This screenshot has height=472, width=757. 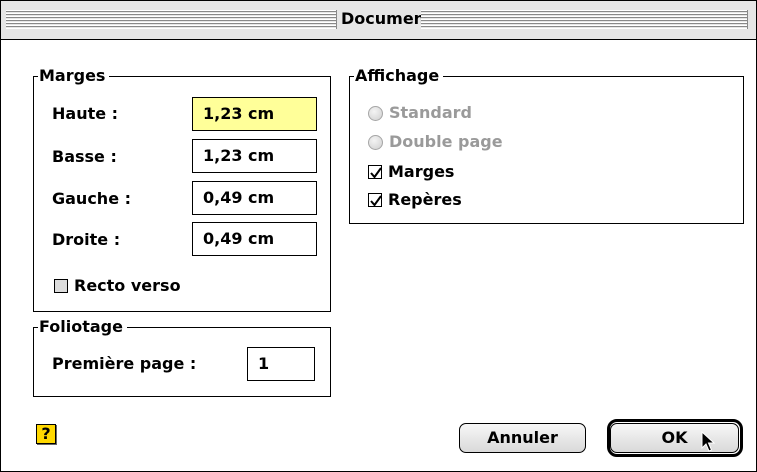 What do you see at coordinates (425, 199) in the screenshot?
I see `guides-check-label: Repères` at bounding box center [425, 199].